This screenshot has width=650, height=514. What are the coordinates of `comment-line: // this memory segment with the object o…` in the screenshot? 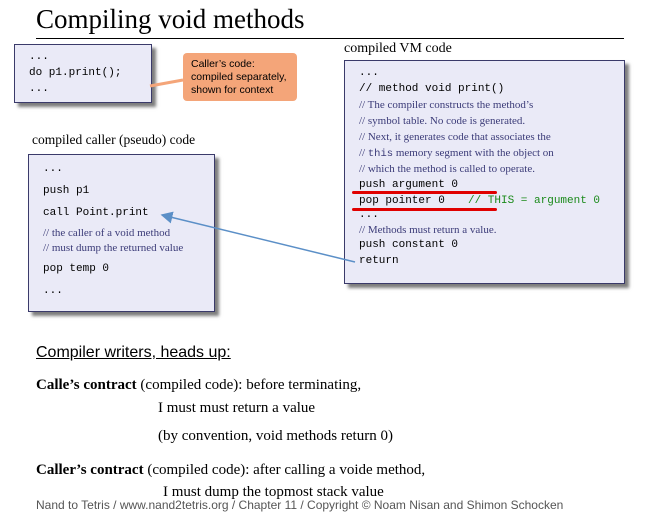 It's located at (456, 153).